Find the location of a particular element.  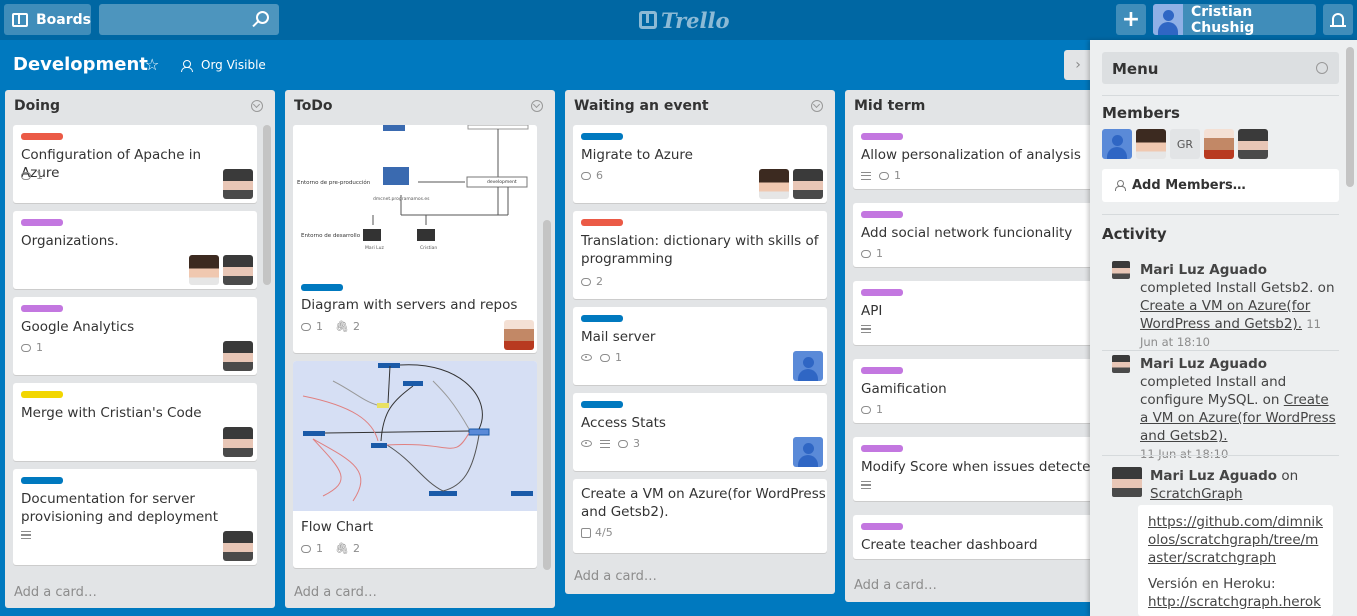

notifications-button is located at coordinates (1338, 19).